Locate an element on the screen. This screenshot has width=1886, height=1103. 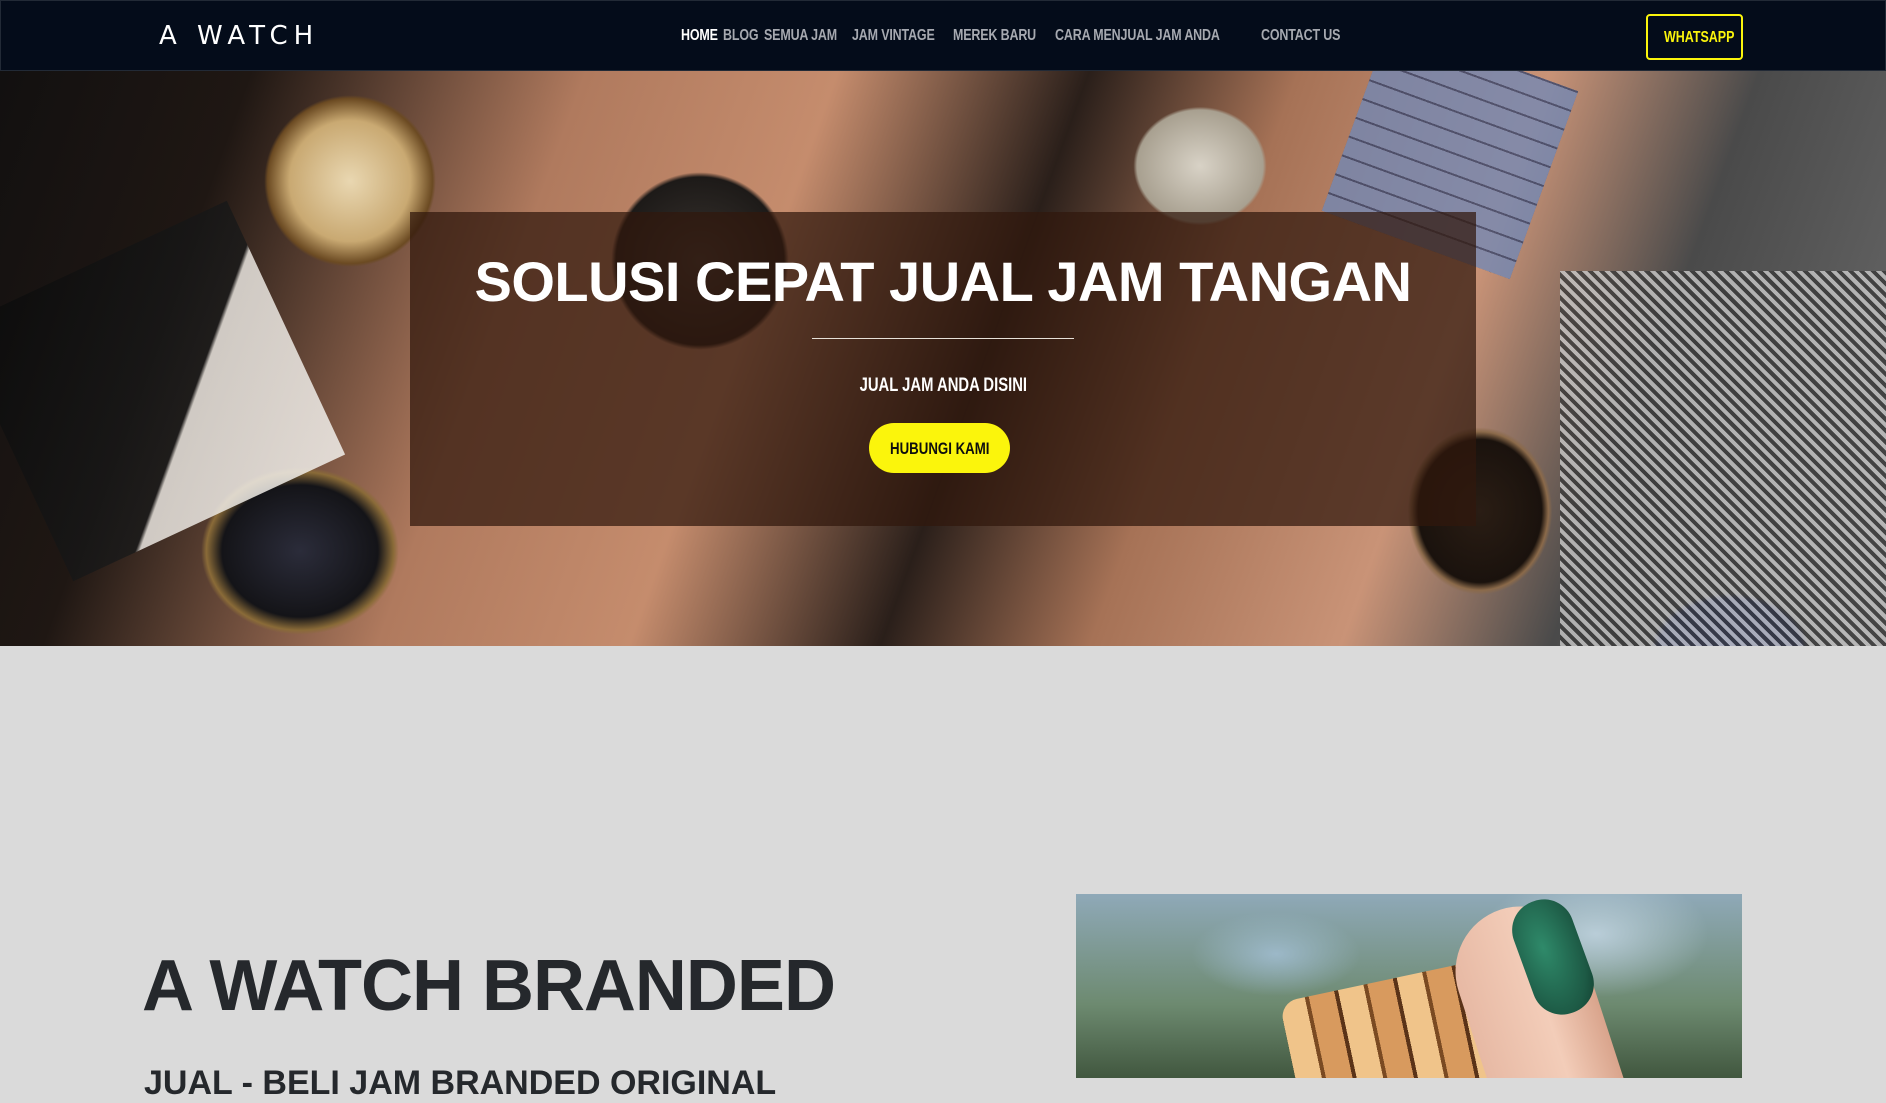
hero-subtitle-text: JUAL JAM ANDA DISINI is located at coordinates (943, 385).